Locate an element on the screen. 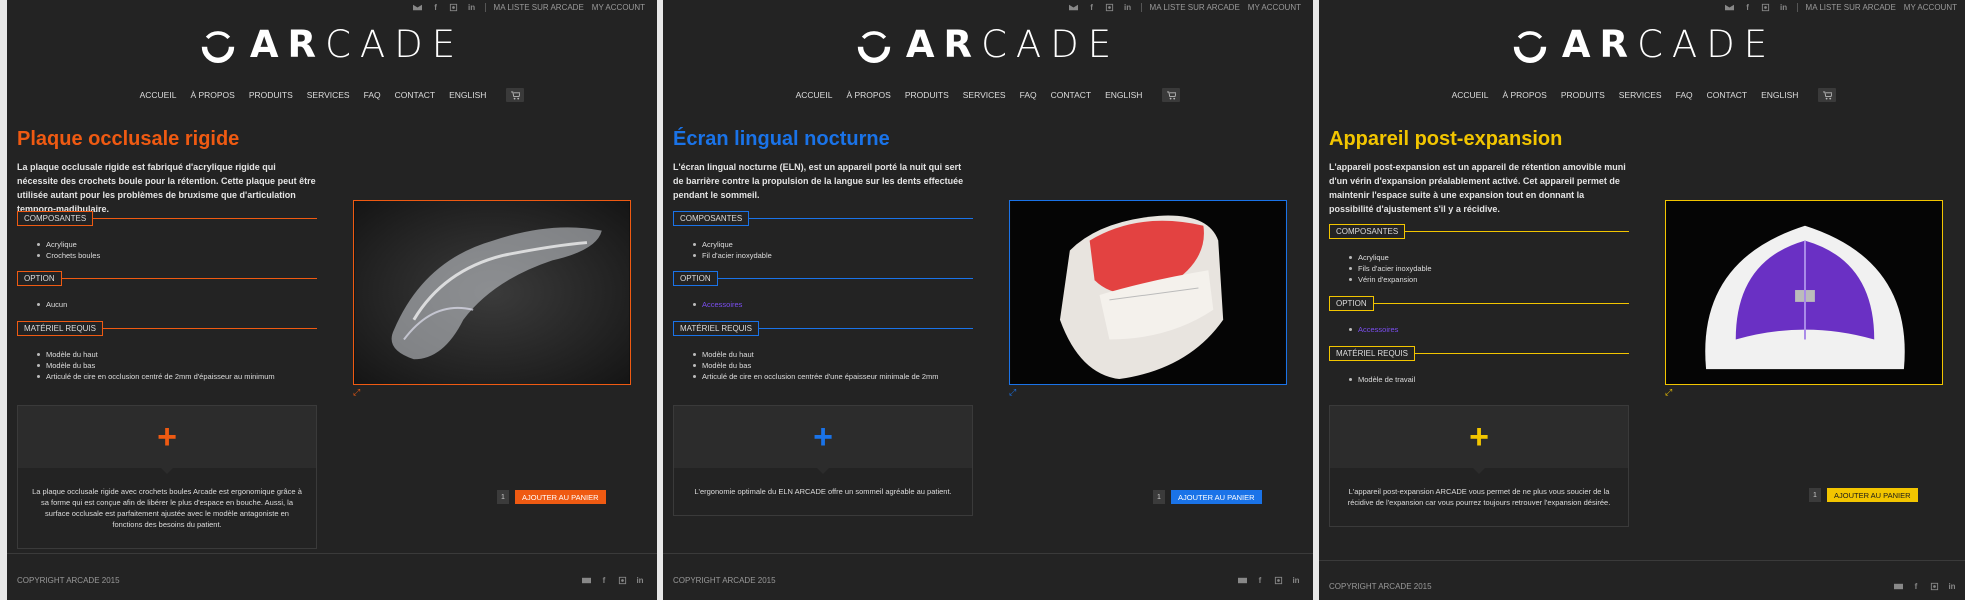 This screenshot has width=1965, height=600. lingual-screen-image is located at coordinates (1148, 292).